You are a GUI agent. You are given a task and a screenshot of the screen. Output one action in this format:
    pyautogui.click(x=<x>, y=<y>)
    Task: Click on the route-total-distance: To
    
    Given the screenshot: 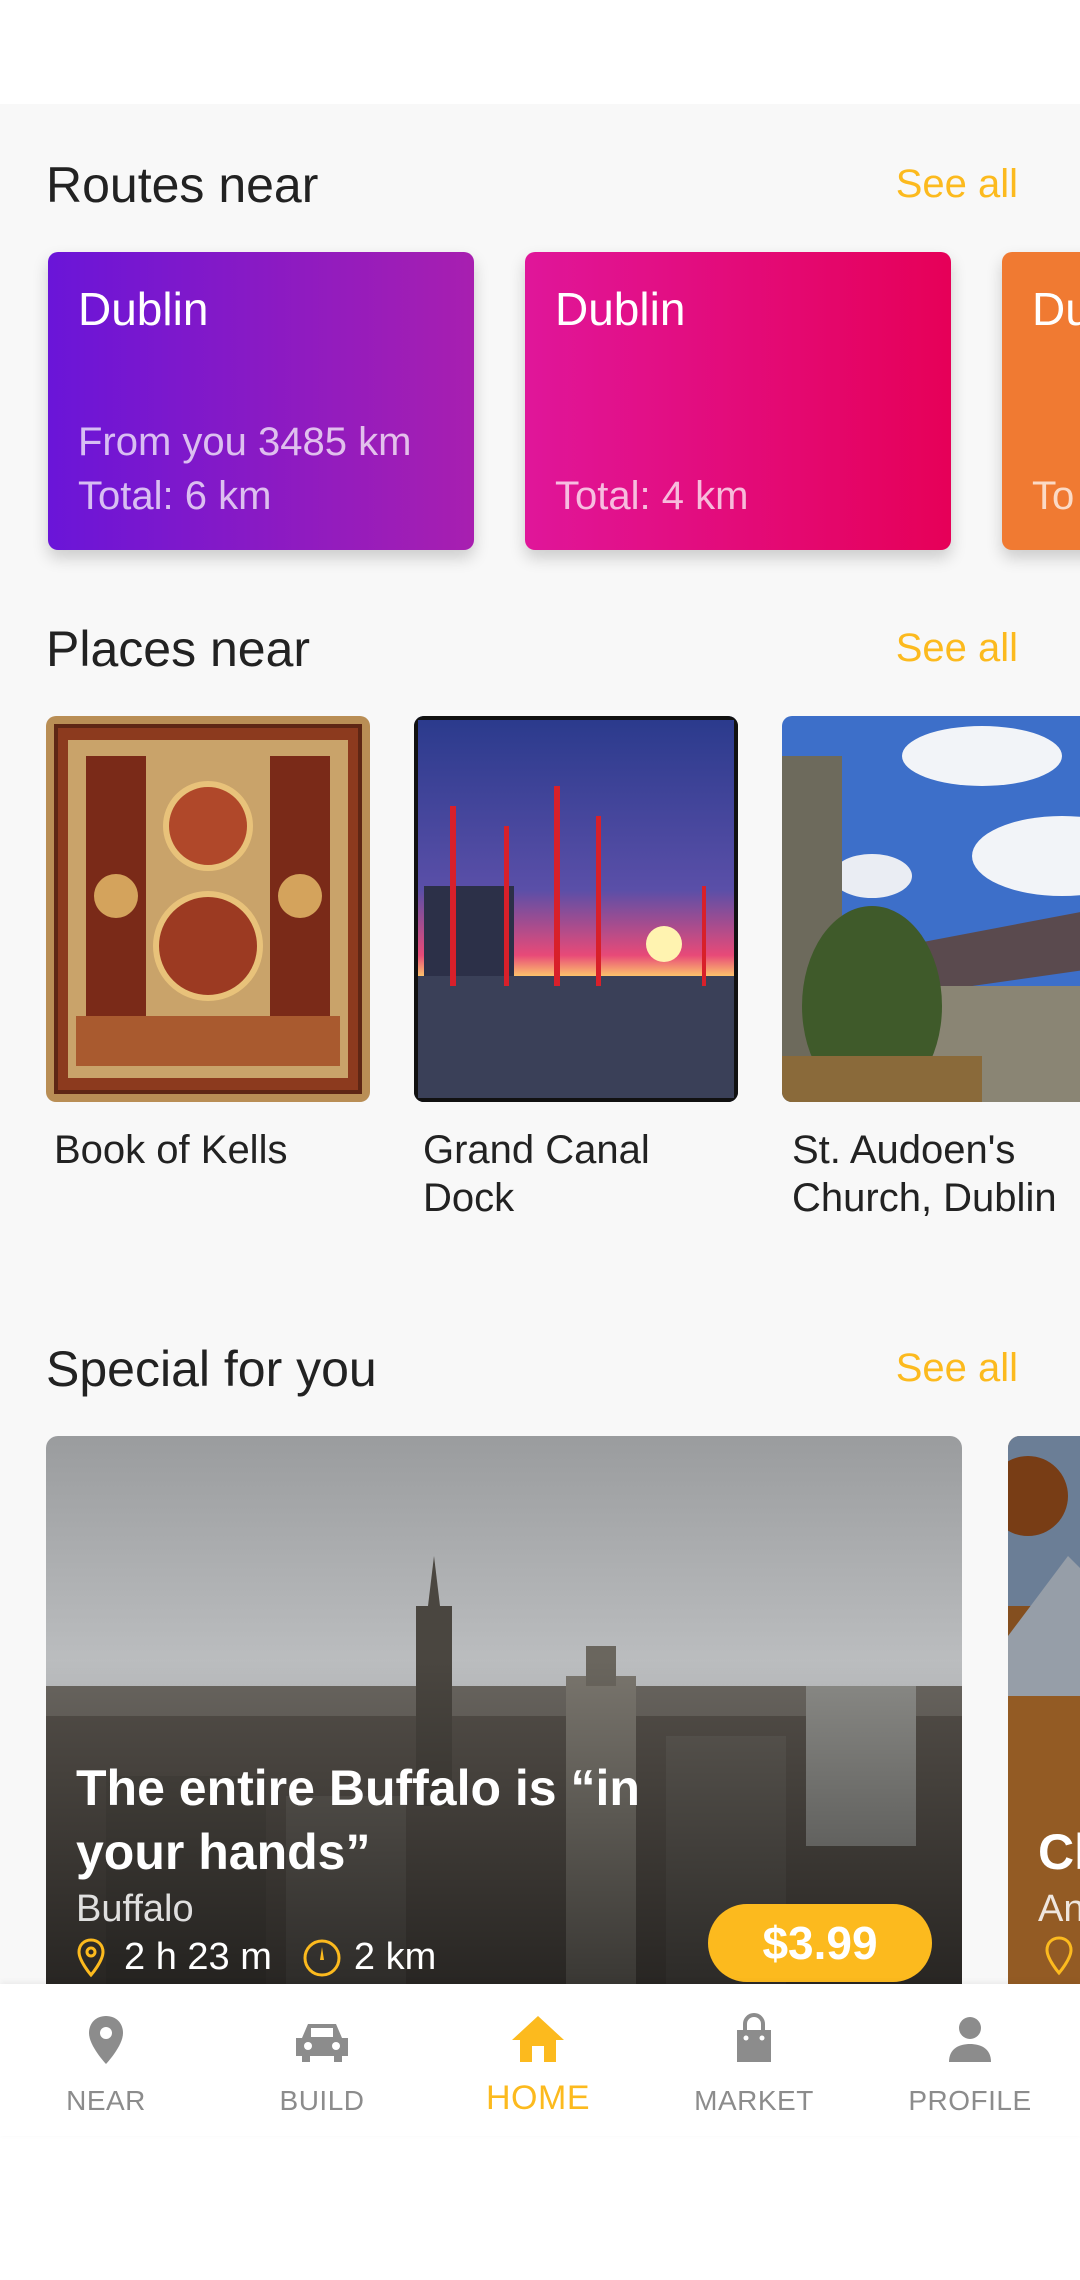 What is the action you would take?
    pyautogui.click(x=1053, y=496)
    